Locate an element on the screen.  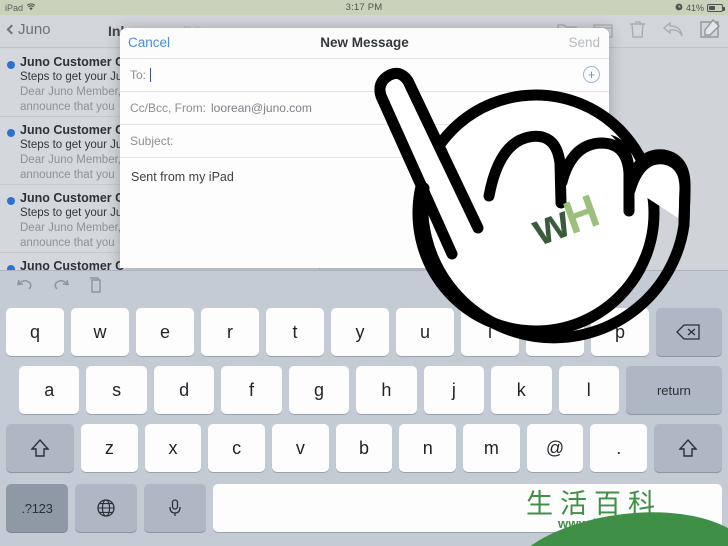
key-v: v is located at coordinates (300, 448).